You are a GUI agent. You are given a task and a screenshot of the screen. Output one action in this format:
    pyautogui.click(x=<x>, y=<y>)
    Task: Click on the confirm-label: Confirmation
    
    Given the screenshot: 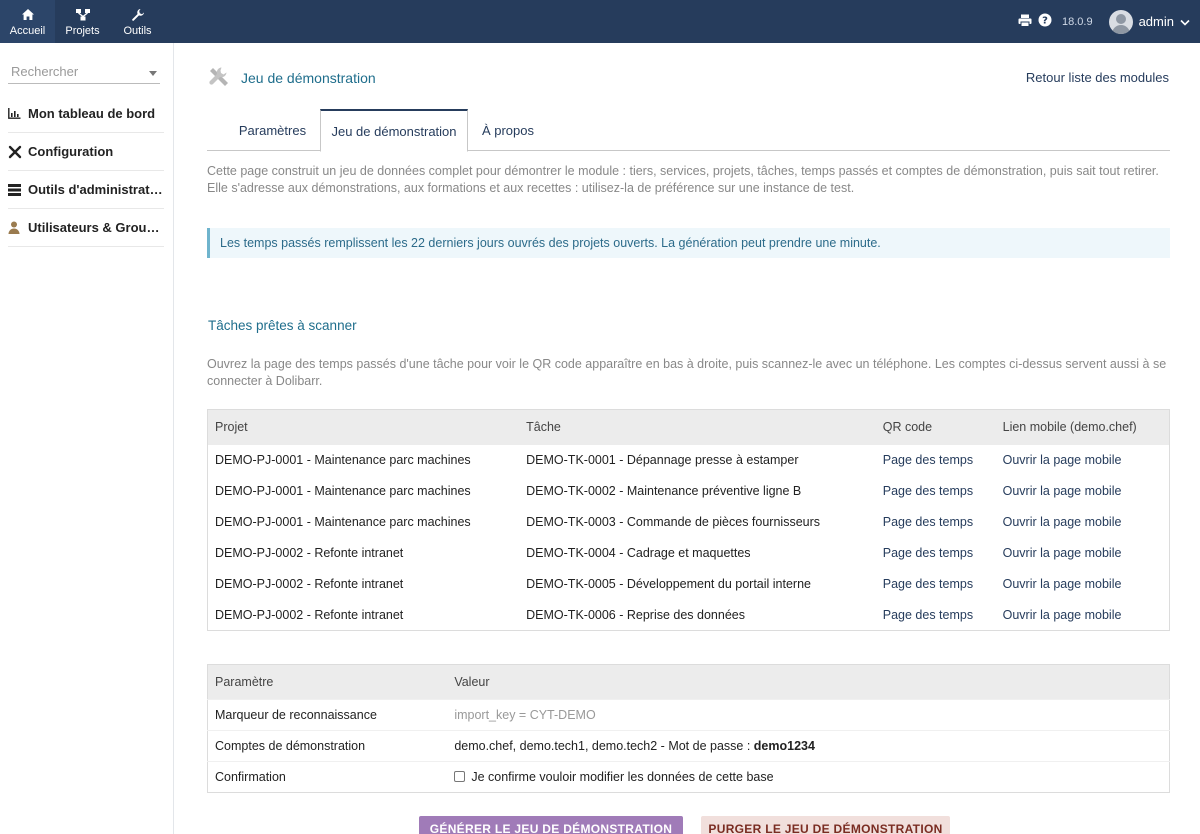 What is the action you would take?
    pyautogui.click(x=327, y=777)
    